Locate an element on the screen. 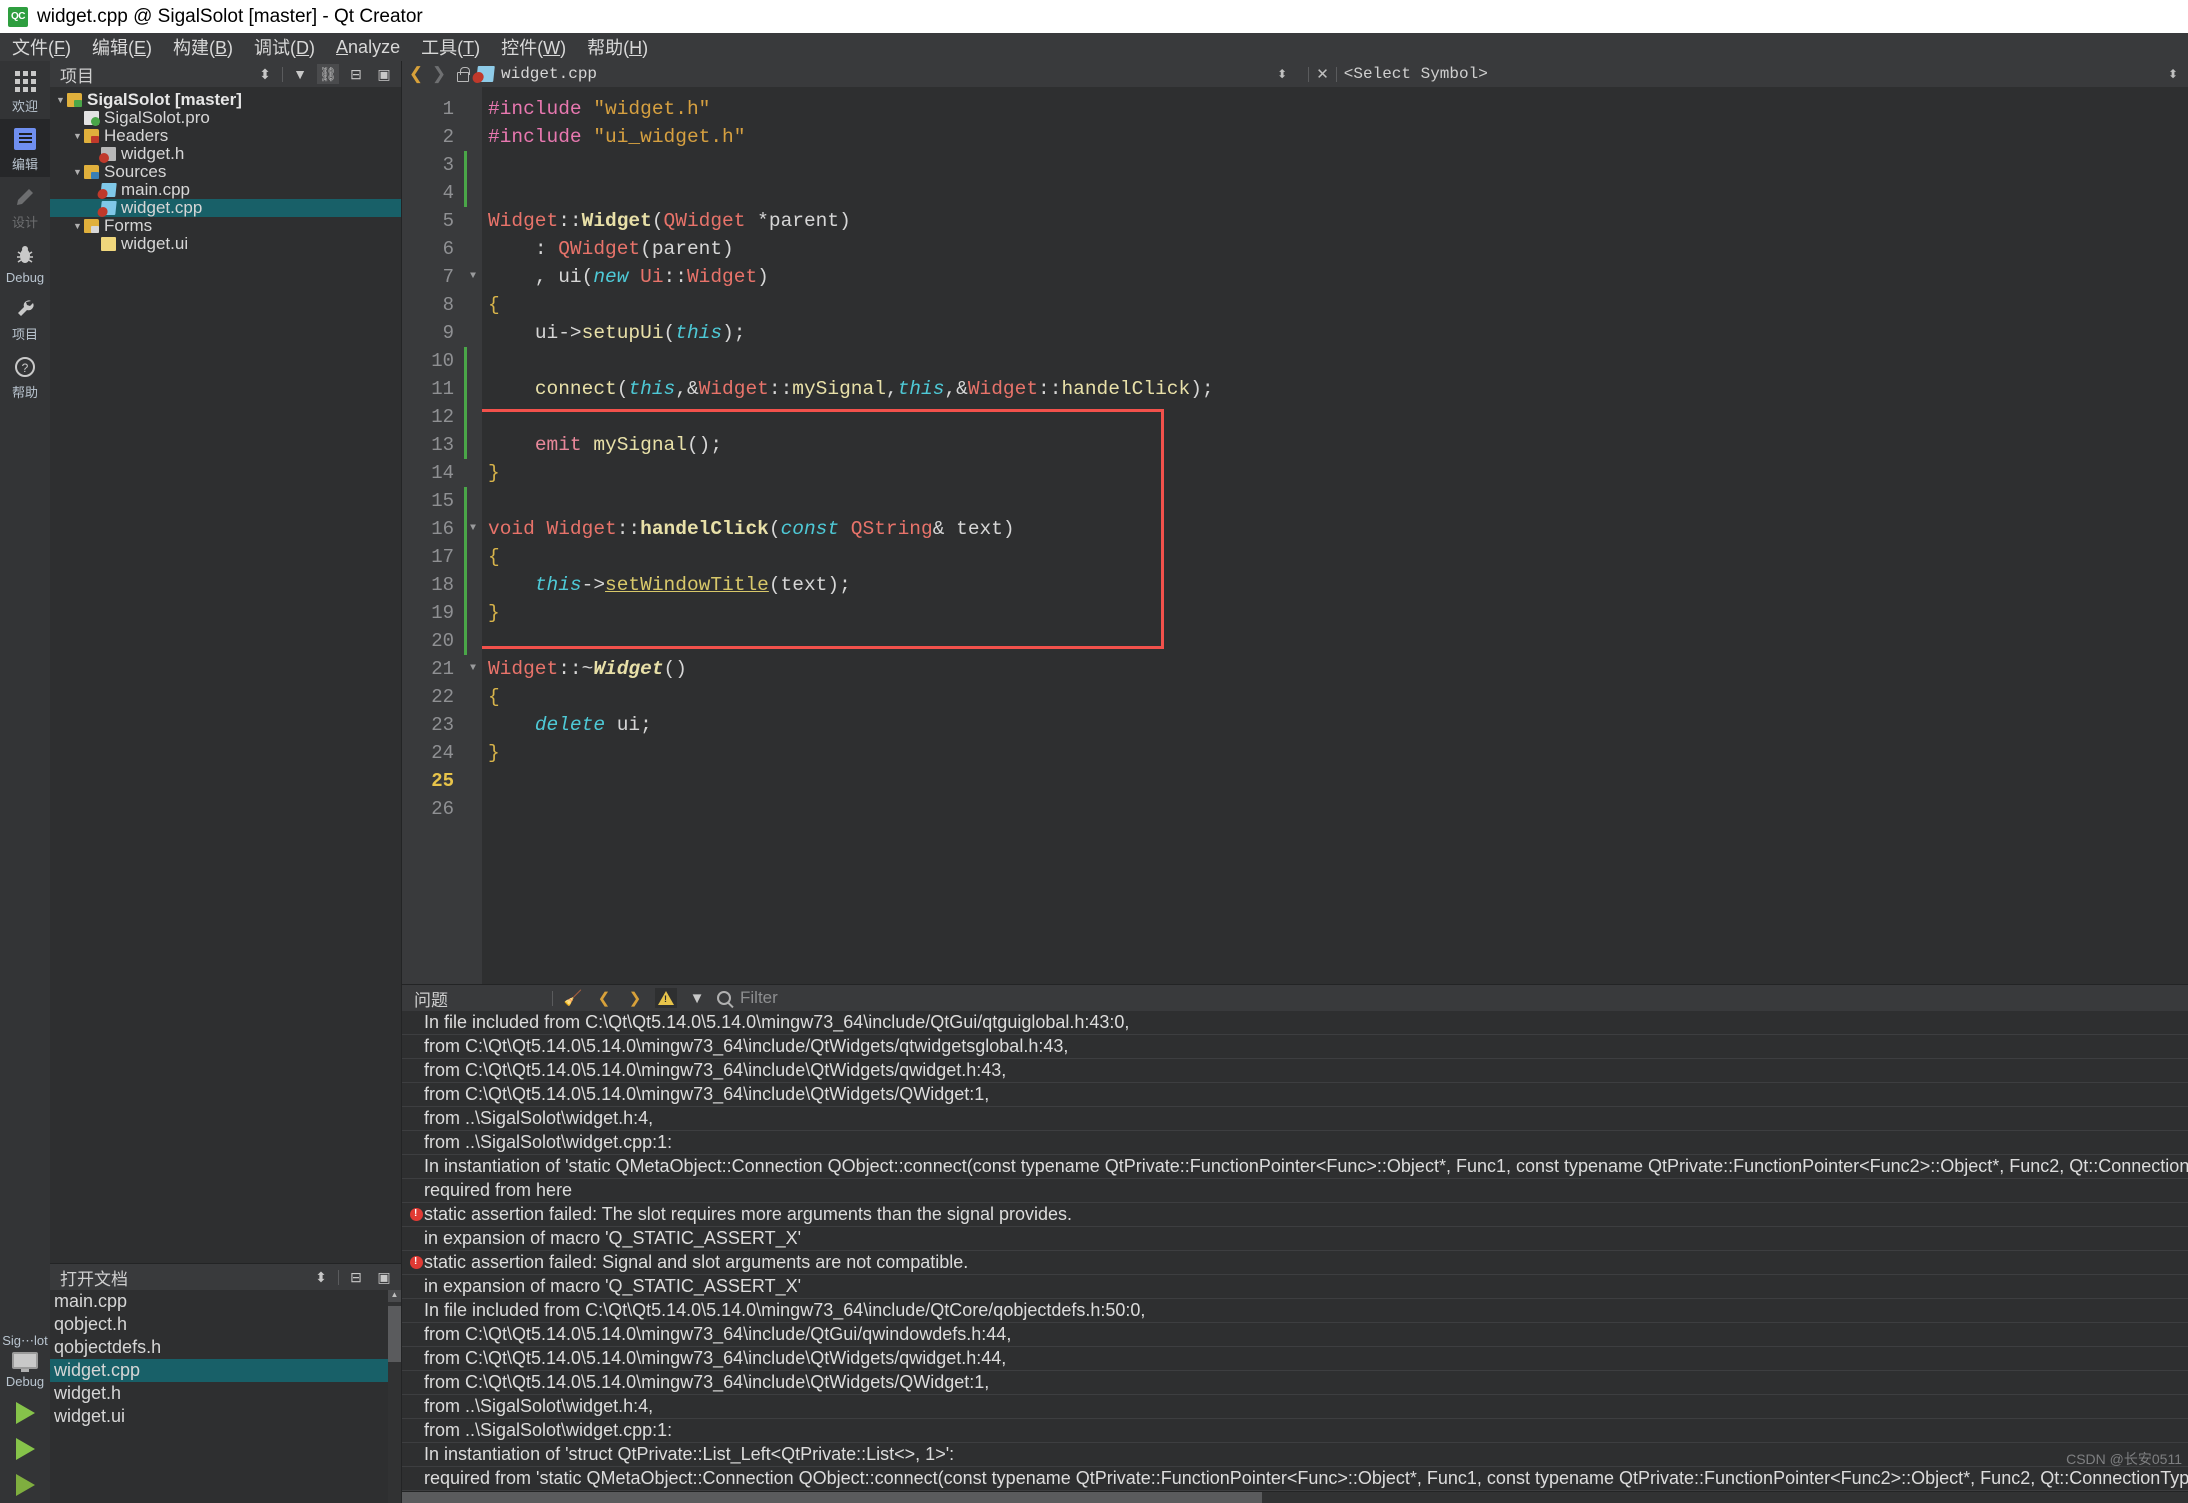  split-icon: ⊟ is located at coordinates (356, 74).